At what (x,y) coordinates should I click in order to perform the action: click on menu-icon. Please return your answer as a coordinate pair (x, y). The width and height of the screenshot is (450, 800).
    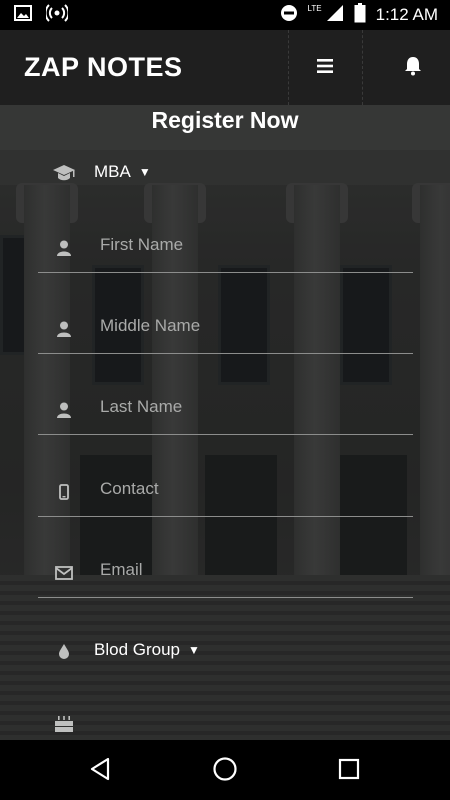
    Looking at the image, I should click on (325, 68).